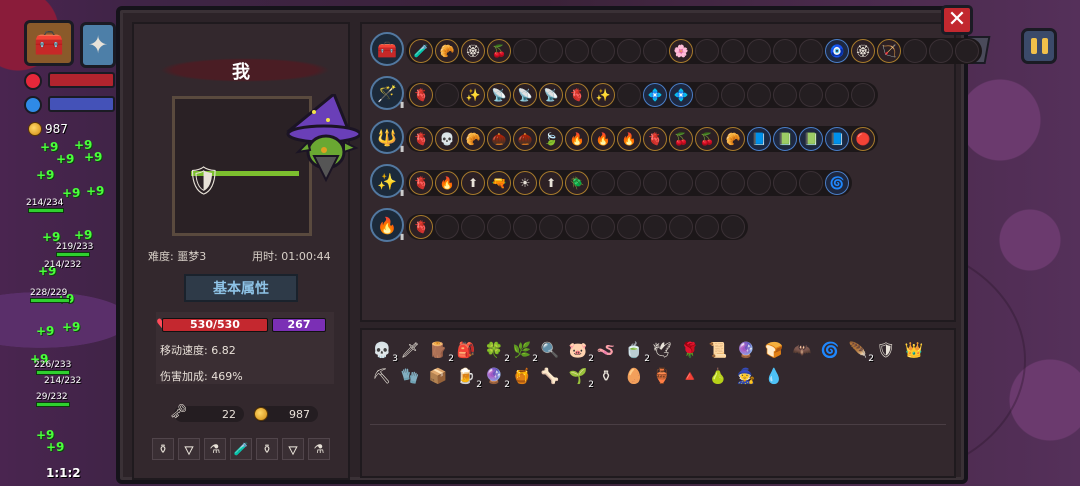  Describe the element at coordinates (522, 376) in the screenshot. I see `relic-item: 🍯` at that location.